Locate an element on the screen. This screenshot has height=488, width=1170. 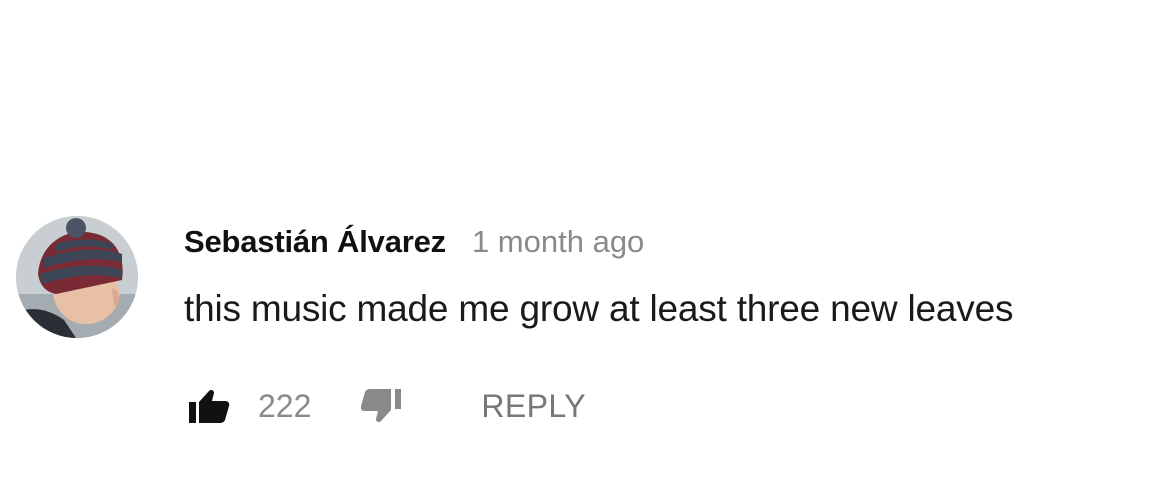
thumbs-up-icon is located at coordinates (209, 406).